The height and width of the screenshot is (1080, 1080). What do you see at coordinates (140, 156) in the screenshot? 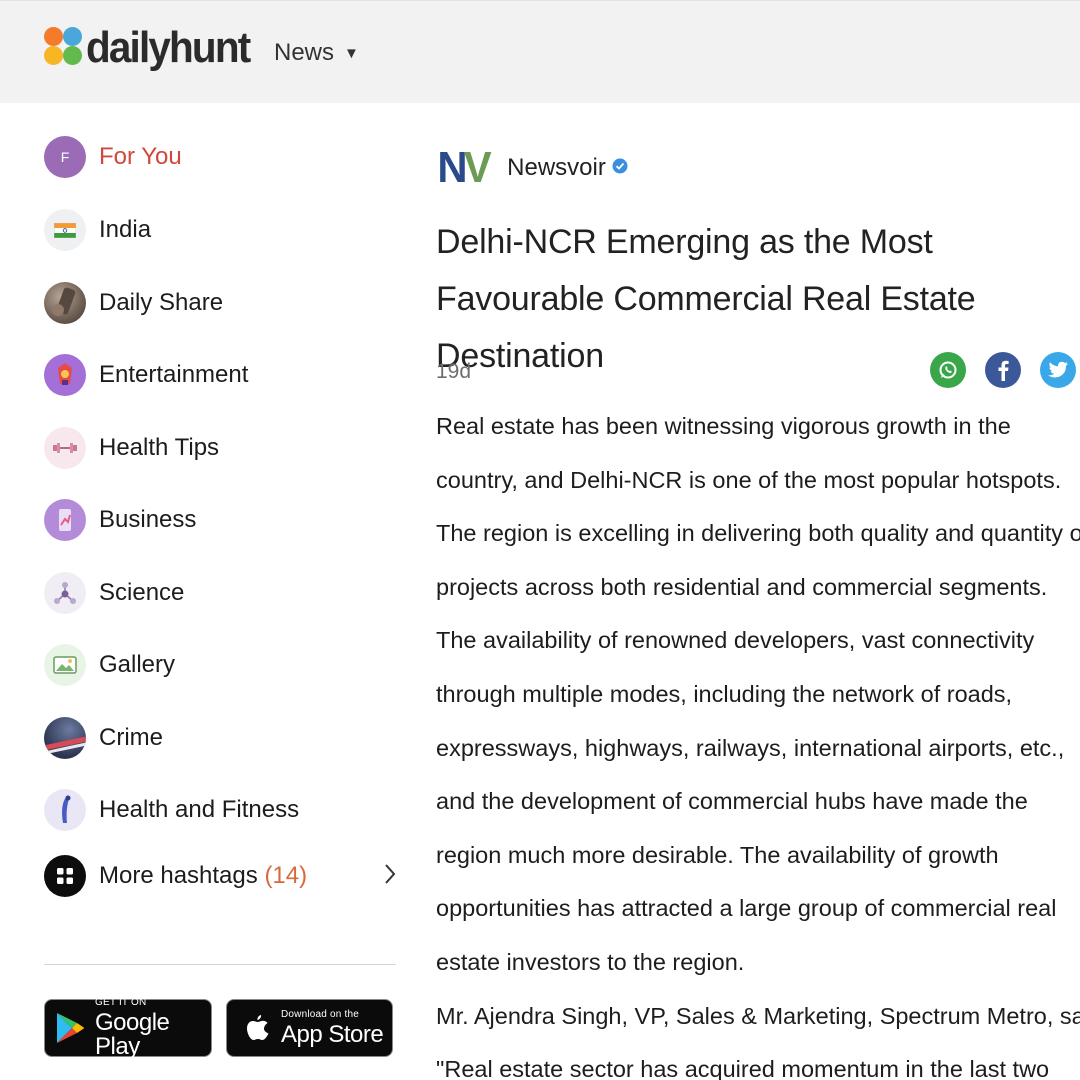
I see `sidebar-item-label: For You` at bounding box center [140, 156].